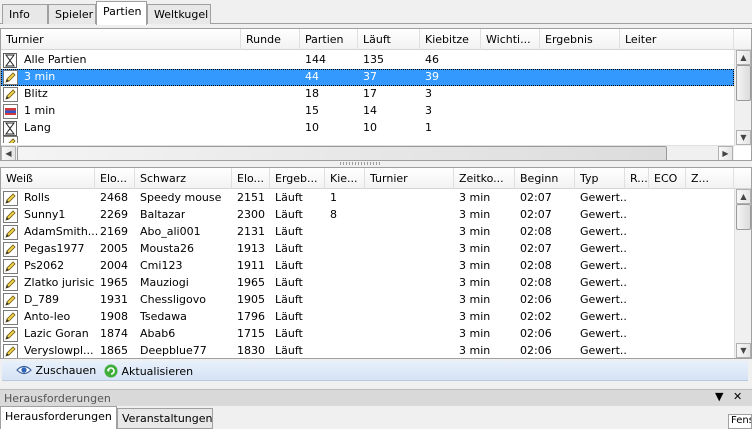 Image resolution: width=752 pixels, height=429 pixels. Describe the element at coordinates (367, 139) in the screenshot. I see `table-row` at that location.